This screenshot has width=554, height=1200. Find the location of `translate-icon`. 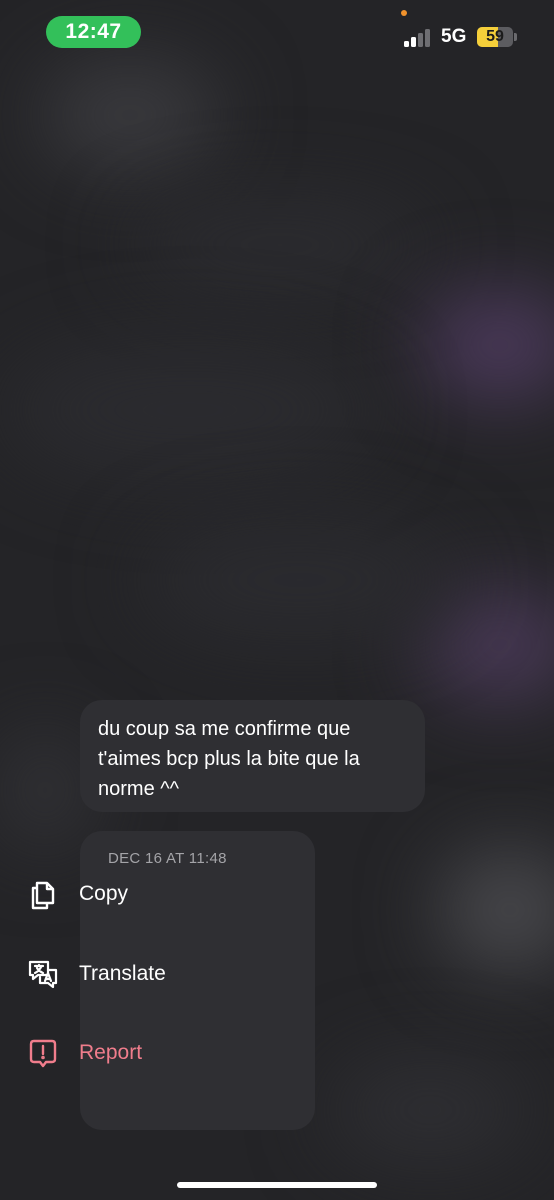

translate-icon is located at coordinates (43, 974).